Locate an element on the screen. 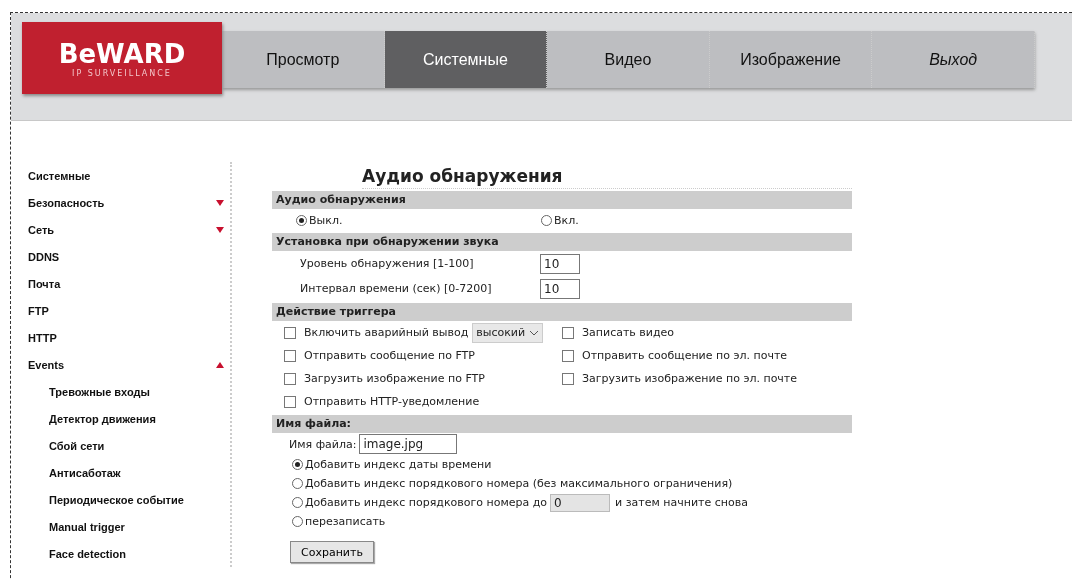 The height and width of the screenshot is (579, 1072). radio-label-suffix: и затем начните снова is located at coordinates (681, 502).